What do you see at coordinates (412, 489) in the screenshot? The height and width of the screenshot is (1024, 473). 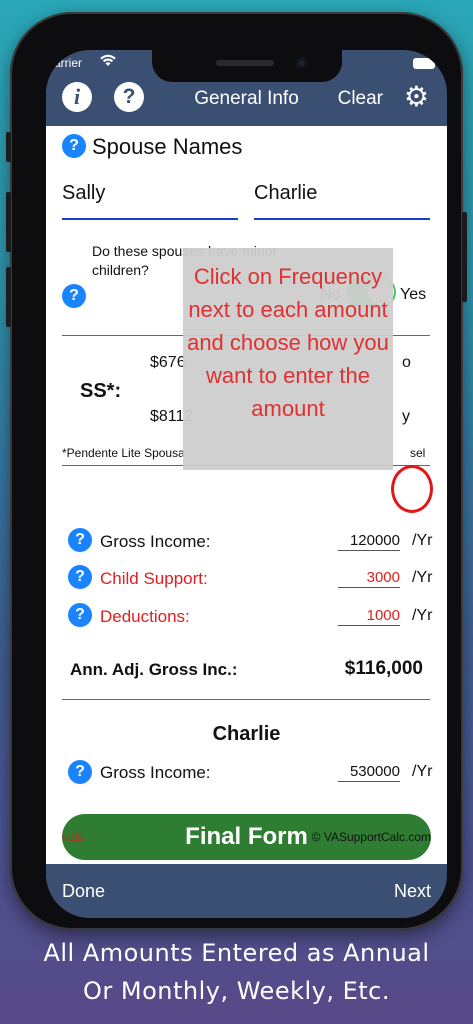 I see `frequency-highlight-circle` at bounding box center [412, 489].